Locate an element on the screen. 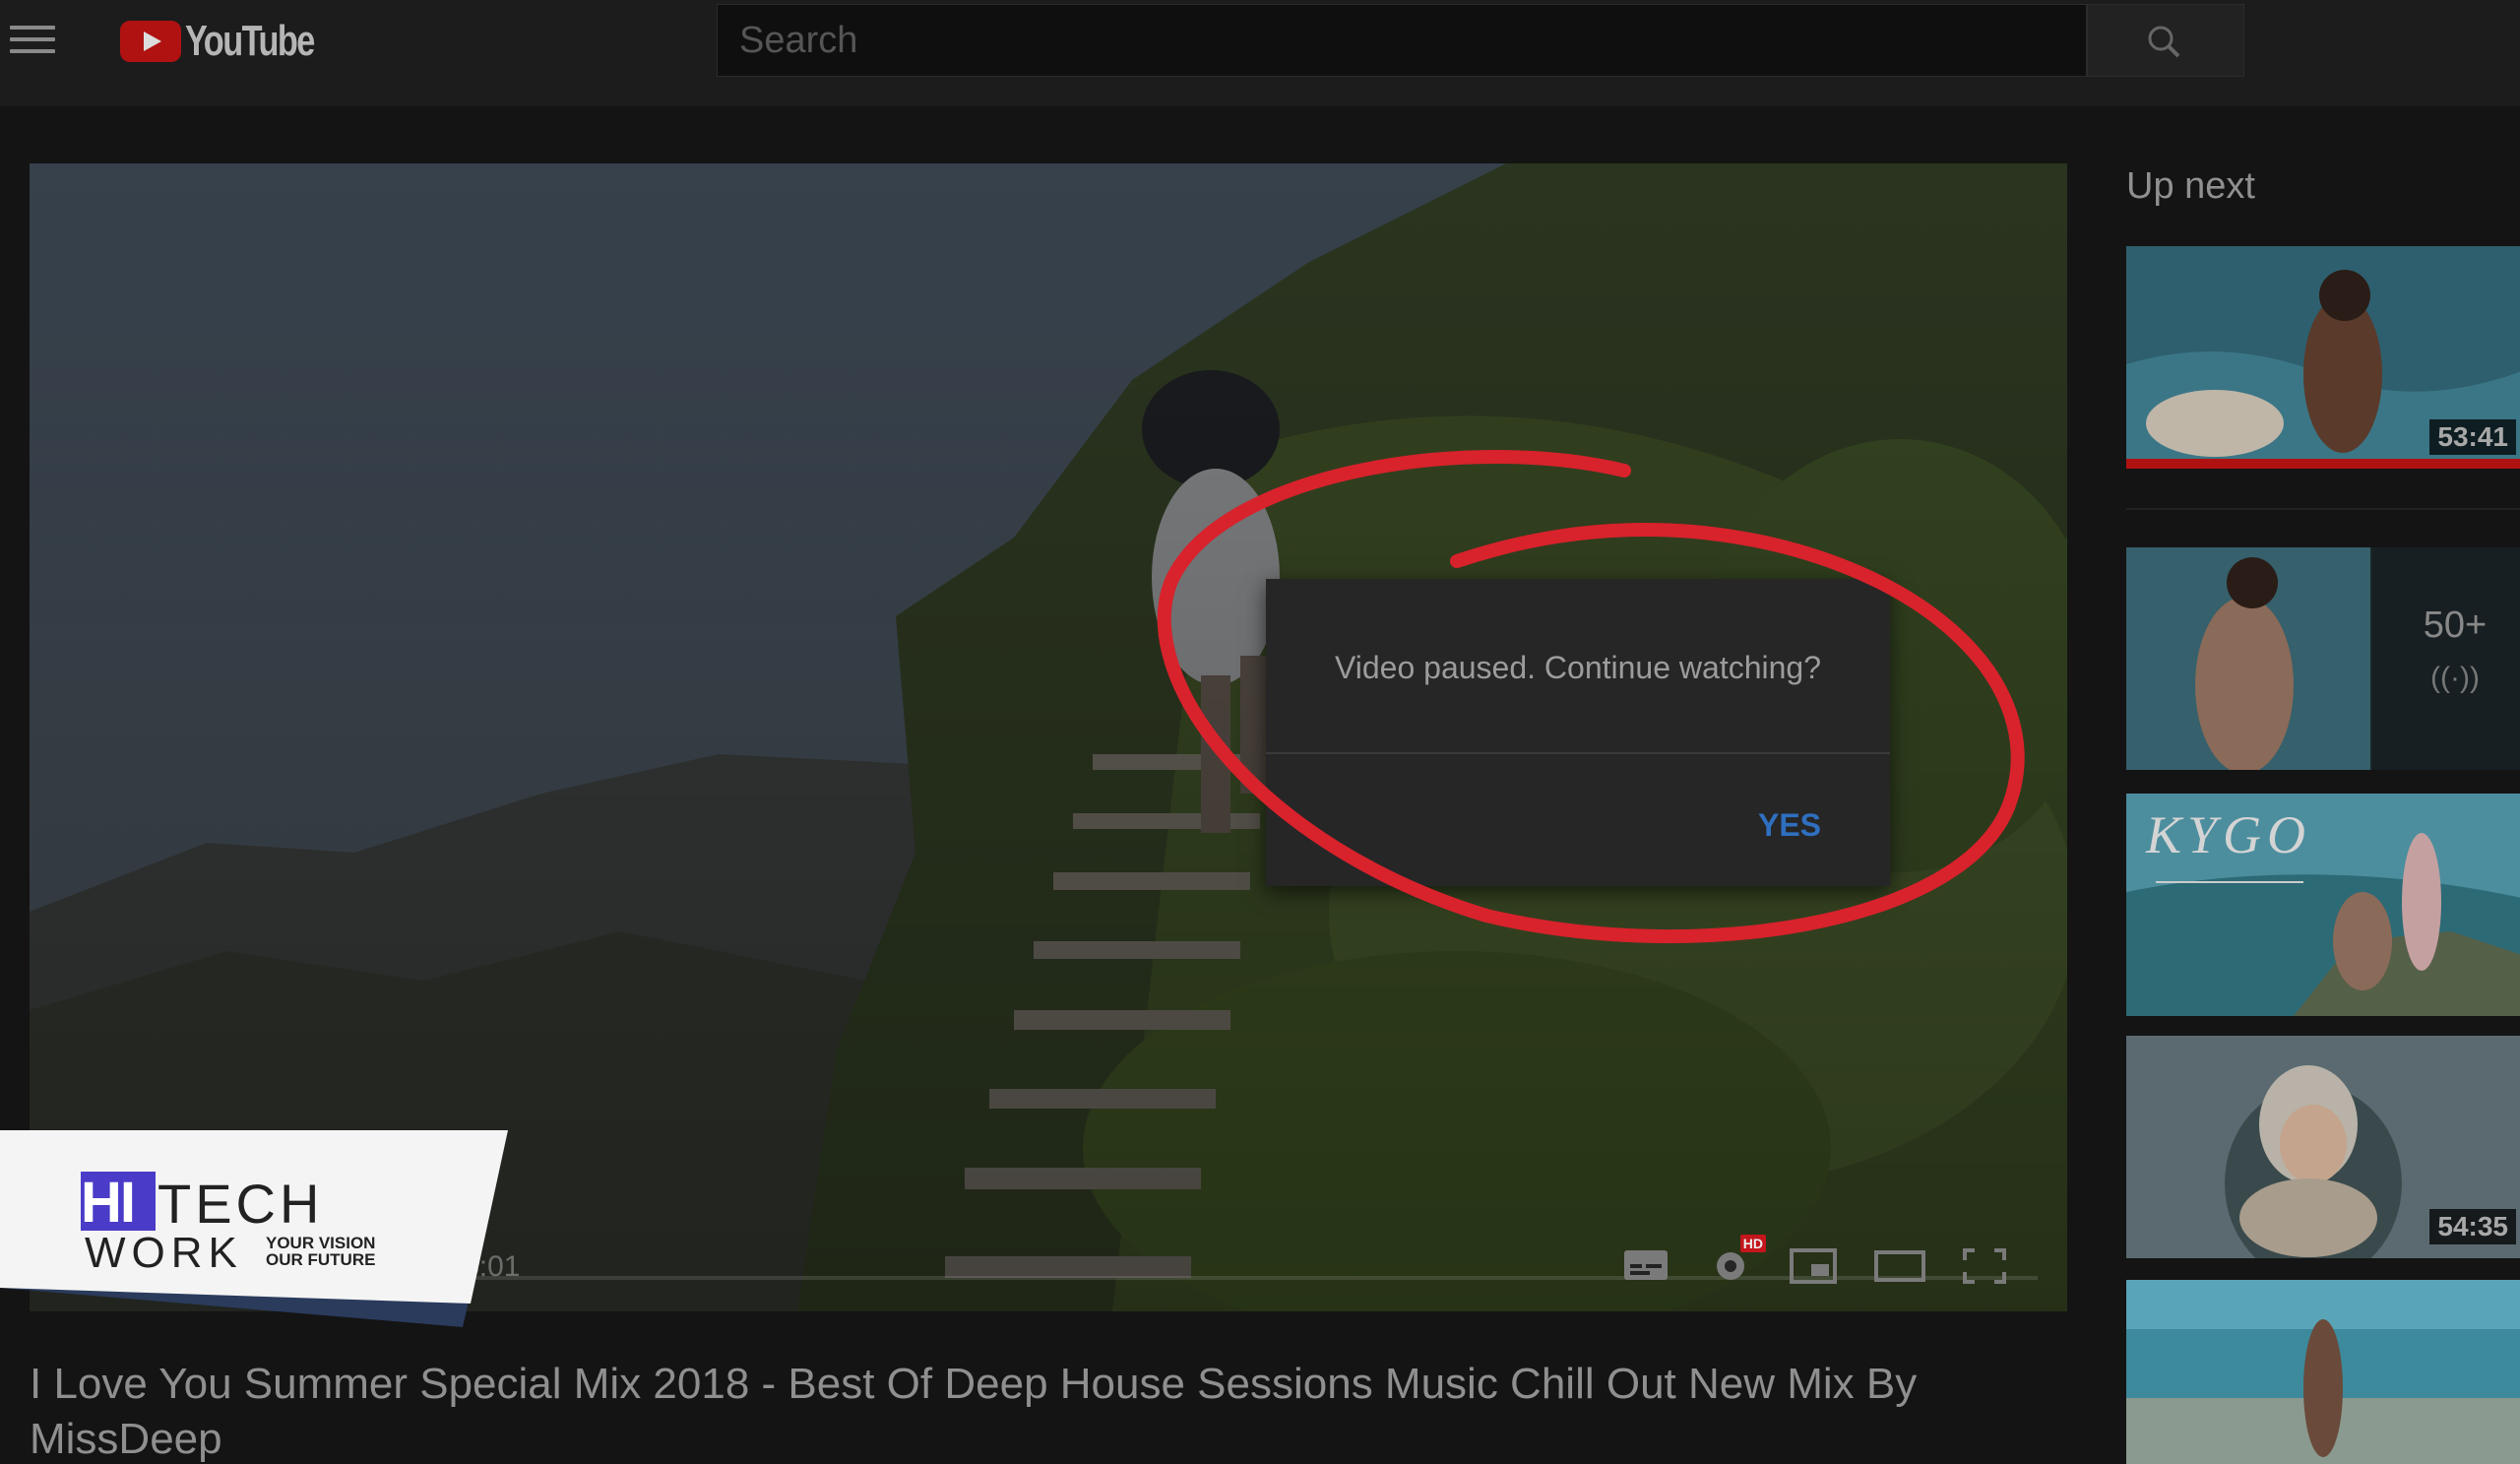 The height and width of the screenshot is (1464, 2520). subtitles-icon is located at coordinates (1645, 1266).